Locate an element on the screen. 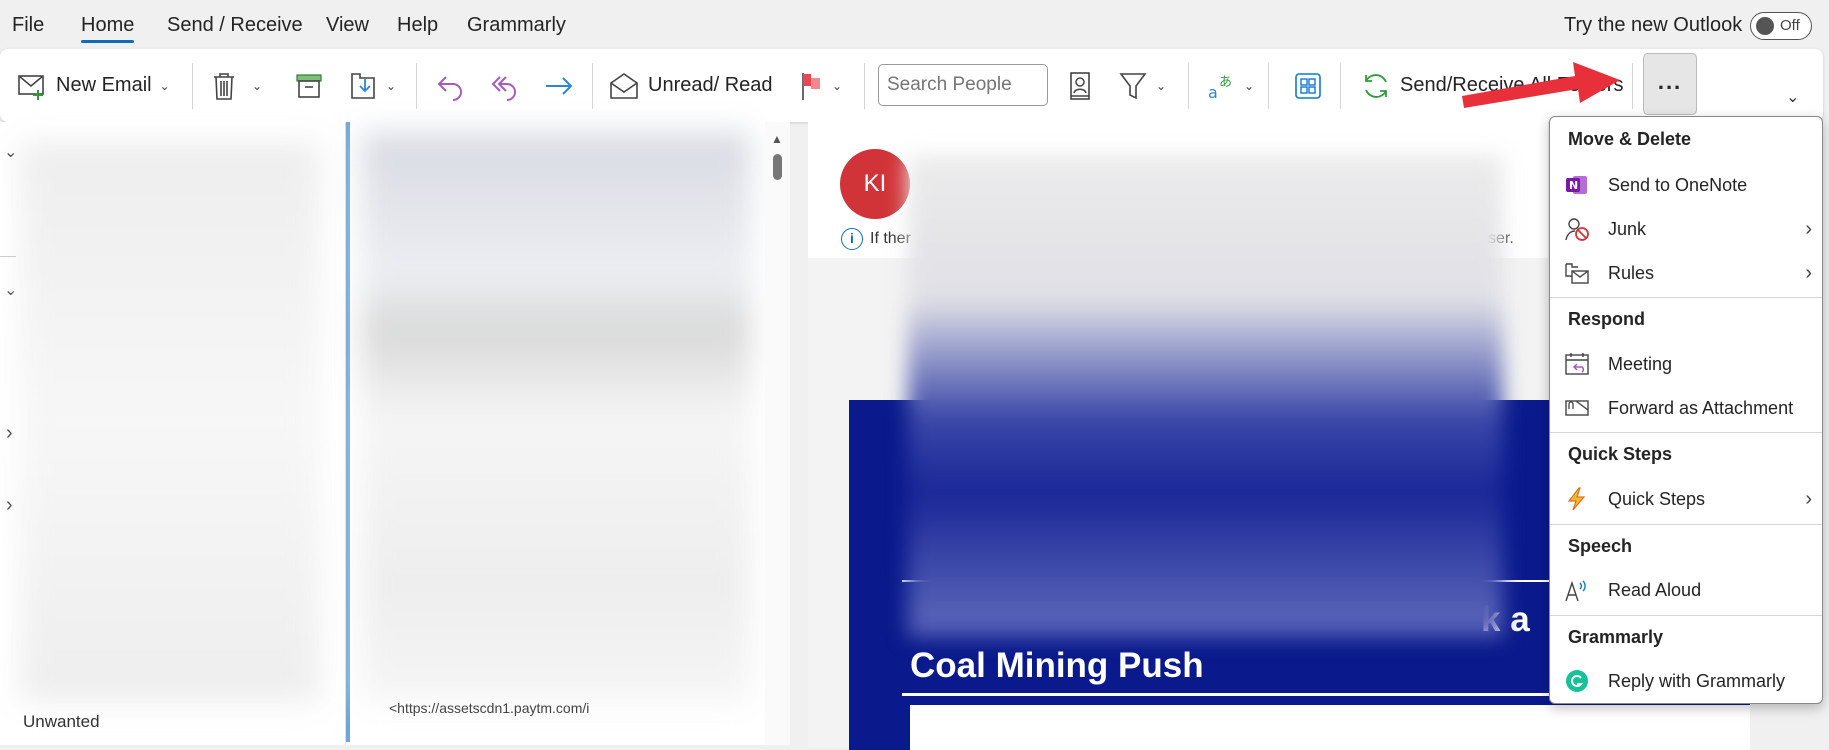 This screenshot has width=1829, height=750. read-aloud-icon is located at coordinates (1577, 590).